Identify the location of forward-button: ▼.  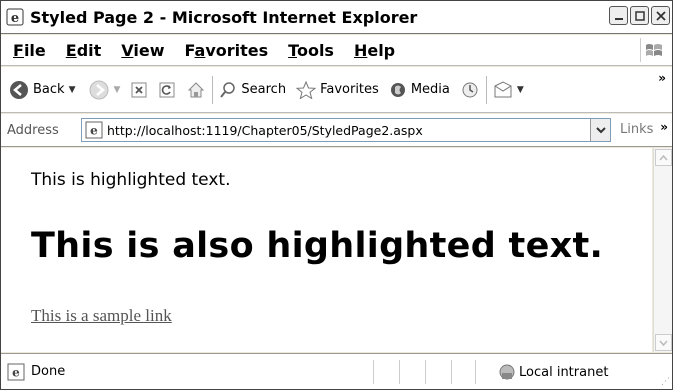
(104, 90).